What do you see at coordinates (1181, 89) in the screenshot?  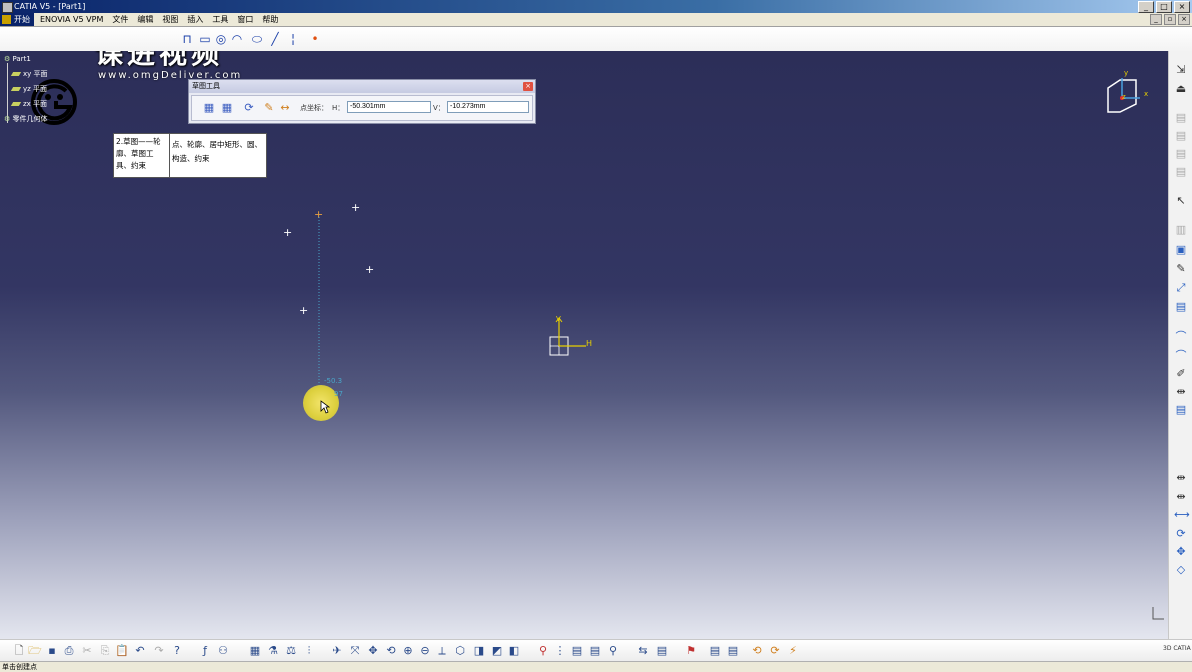 I see `workbench-icon: ⏏` at bounding box center [1181, 89].